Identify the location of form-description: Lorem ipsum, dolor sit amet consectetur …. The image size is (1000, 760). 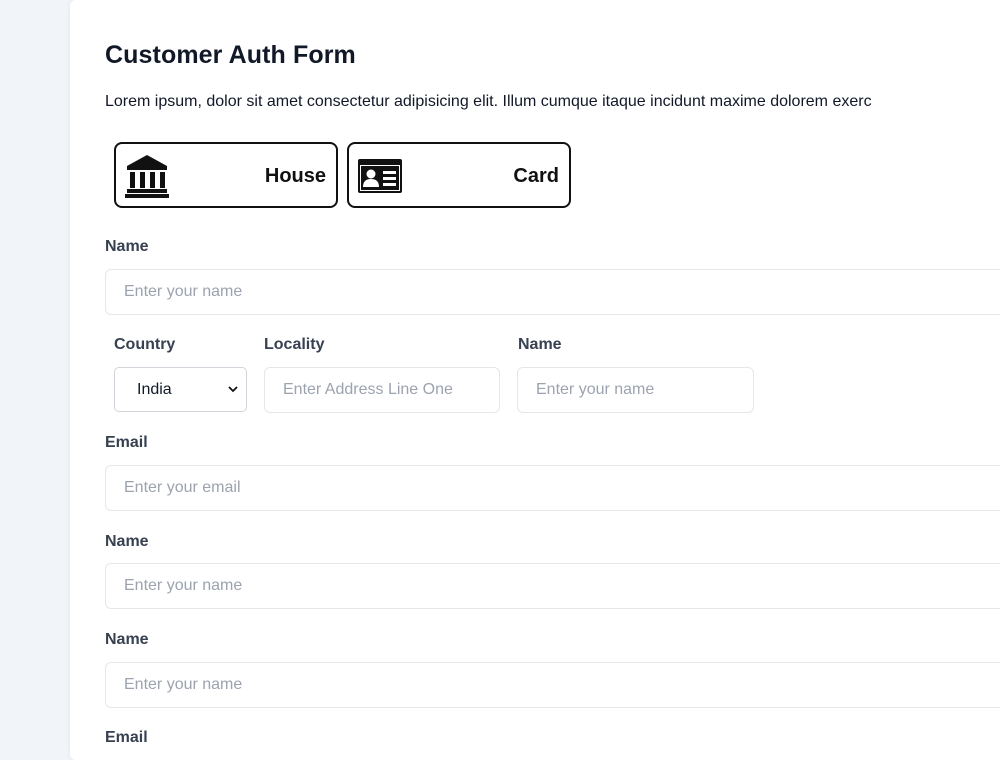
(488, 101).